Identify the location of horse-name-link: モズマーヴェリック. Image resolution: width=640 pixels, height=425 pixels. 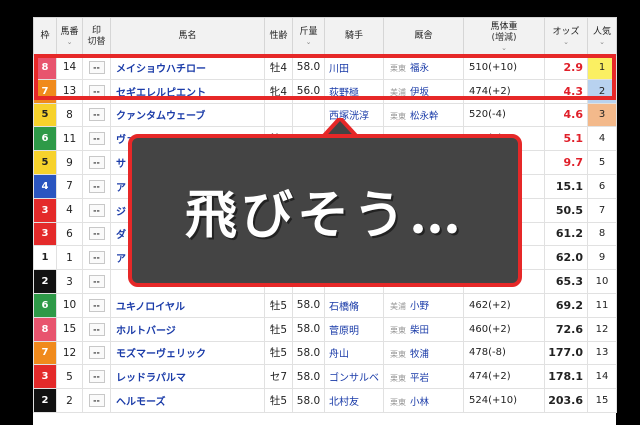
(187, 353).